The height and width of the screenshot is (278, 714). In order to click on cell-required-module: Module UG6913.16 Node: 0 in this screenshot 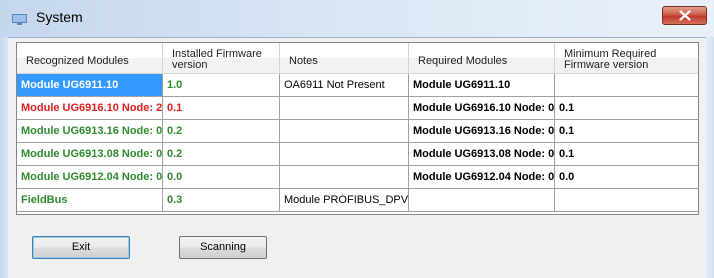, I will do `click(482, 131)`.